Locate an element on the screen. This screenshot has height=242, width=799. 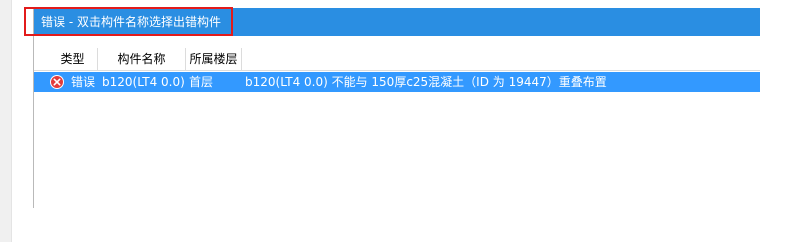
title-bar: 错误 - 双击构件名称选择出错构件 is located at coordinates (397, 22).